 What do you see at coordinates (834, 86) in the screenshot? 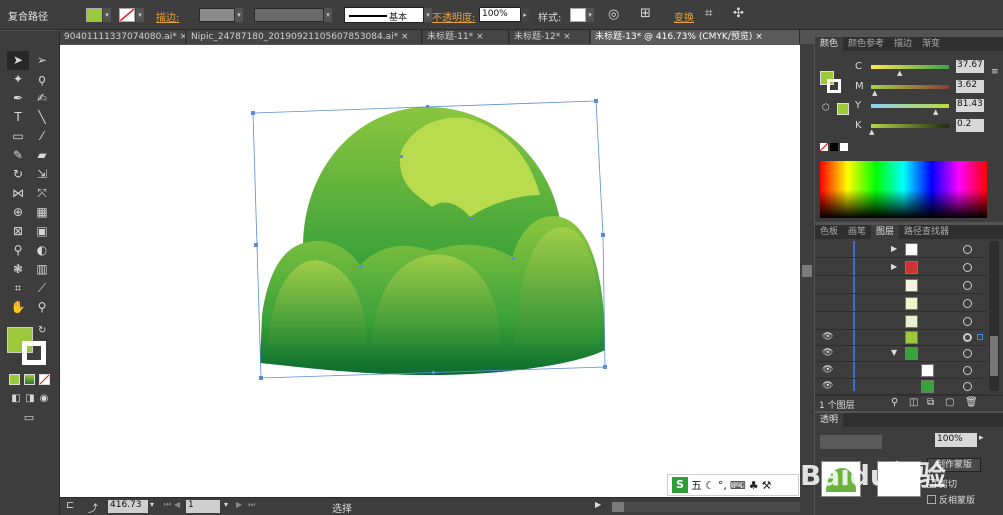
I see `panel-stroke-swatch` at bounding box center [834, 86].